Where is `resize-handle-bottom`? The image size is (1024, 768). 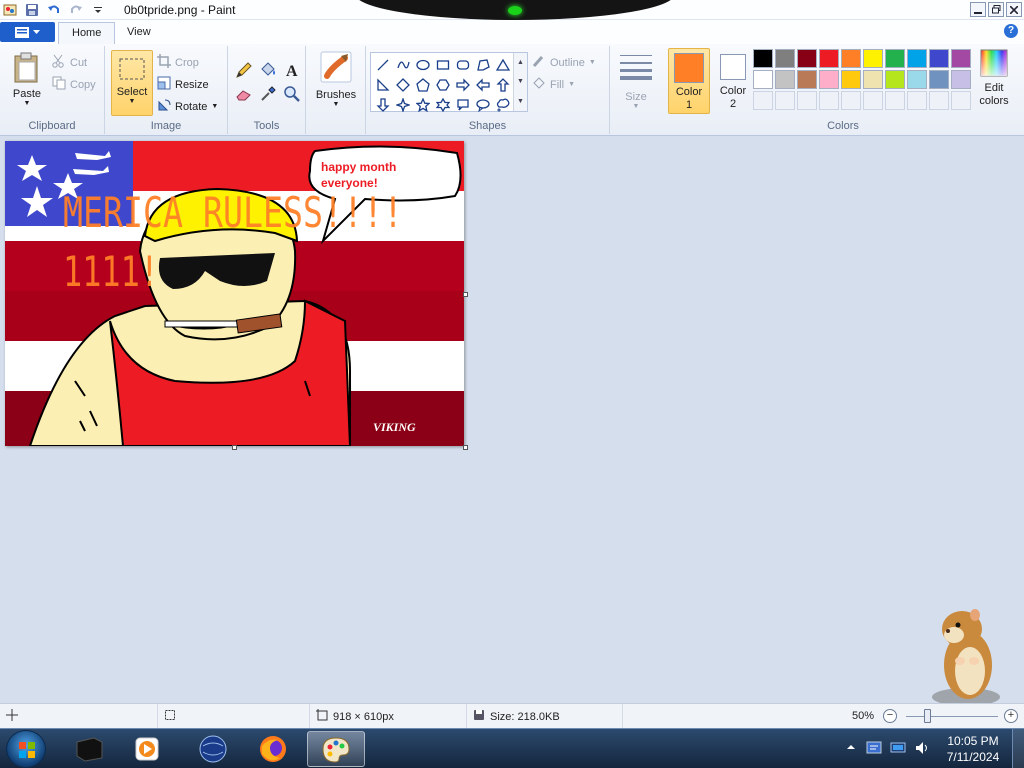
resize-handle-bottom is located at coordinates (234, 447).